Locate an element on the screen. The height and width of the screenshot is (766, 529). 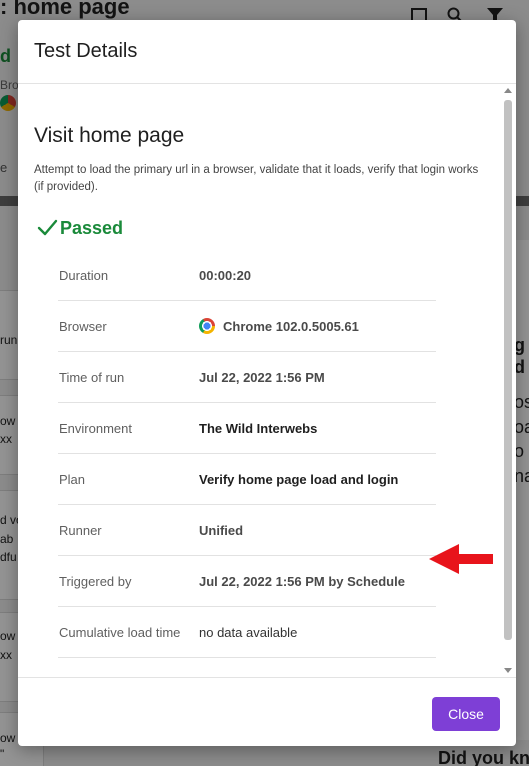
detail-row-runner: Runner Unified is located at coordinates (247, 530).